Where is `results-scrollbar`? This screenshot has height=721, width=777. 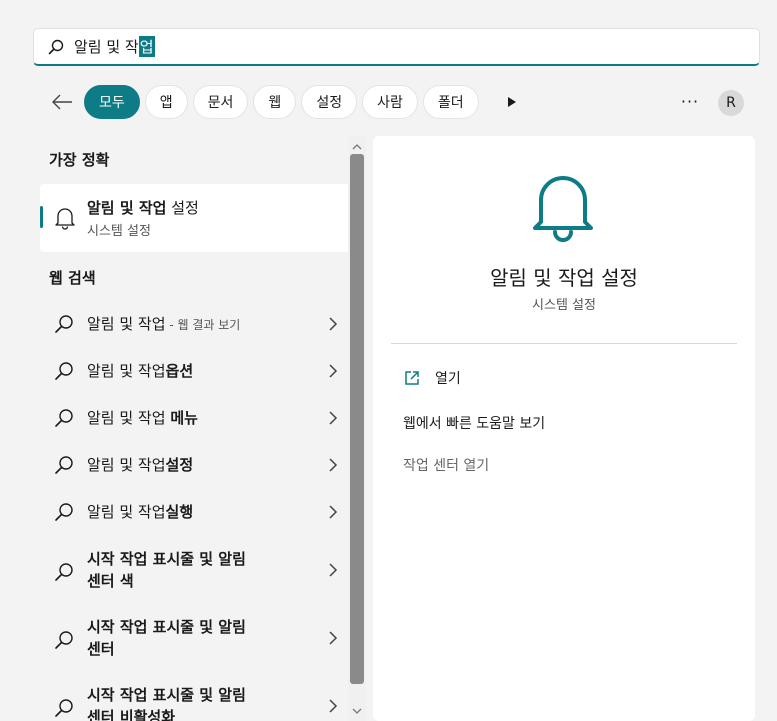
results-scrollbar is located at coordinates (357, 428).